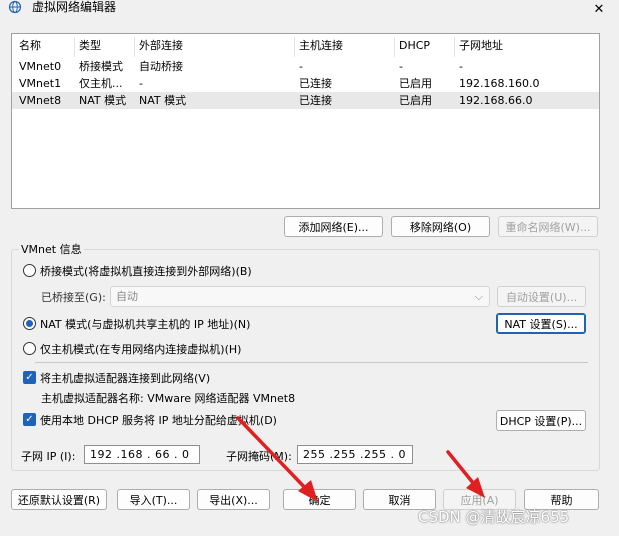  Describe the element at coordinates (29, 270) in the screenshot. I see `bridged-mode-radio` at that location.